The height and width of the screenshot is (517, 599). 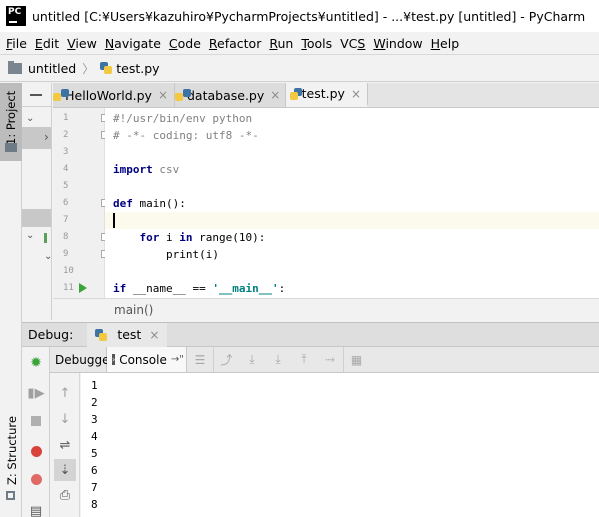 I want to click on menu-window: Window, so click(x=399, y=43).